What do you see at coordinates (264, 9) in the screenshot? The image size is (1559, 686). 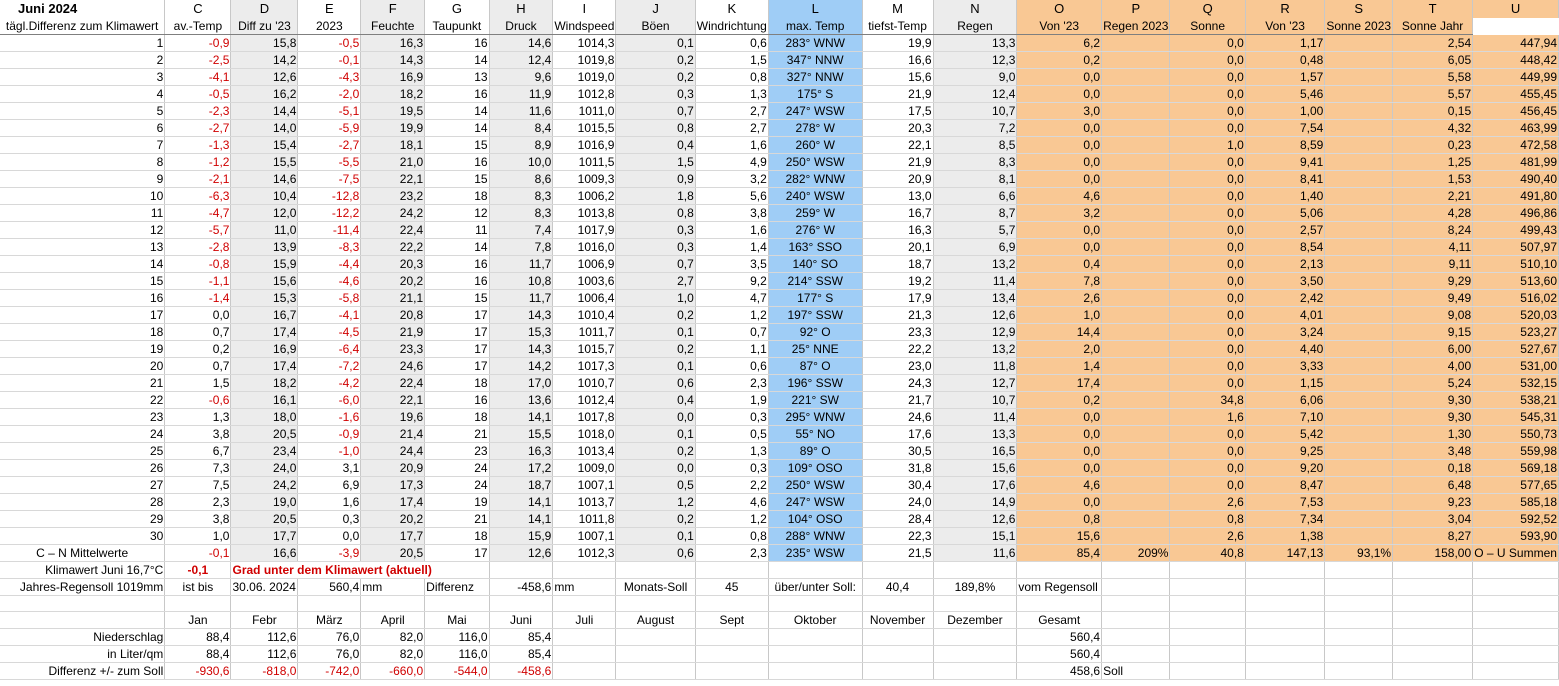 I see `column-letter-D: D` at bounding box center [264, 9].